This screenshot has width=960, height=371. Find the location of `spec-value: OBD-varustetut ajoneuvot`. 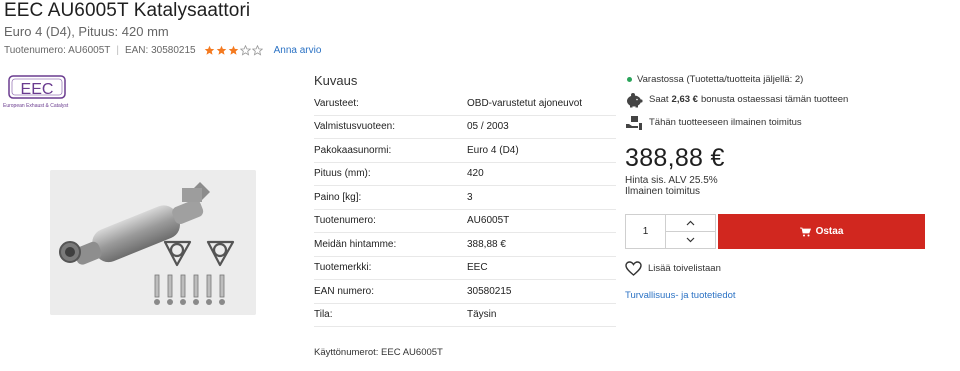

spec-value: OBD-varustetut ajoneuvot is located at coordinates (525, 103).